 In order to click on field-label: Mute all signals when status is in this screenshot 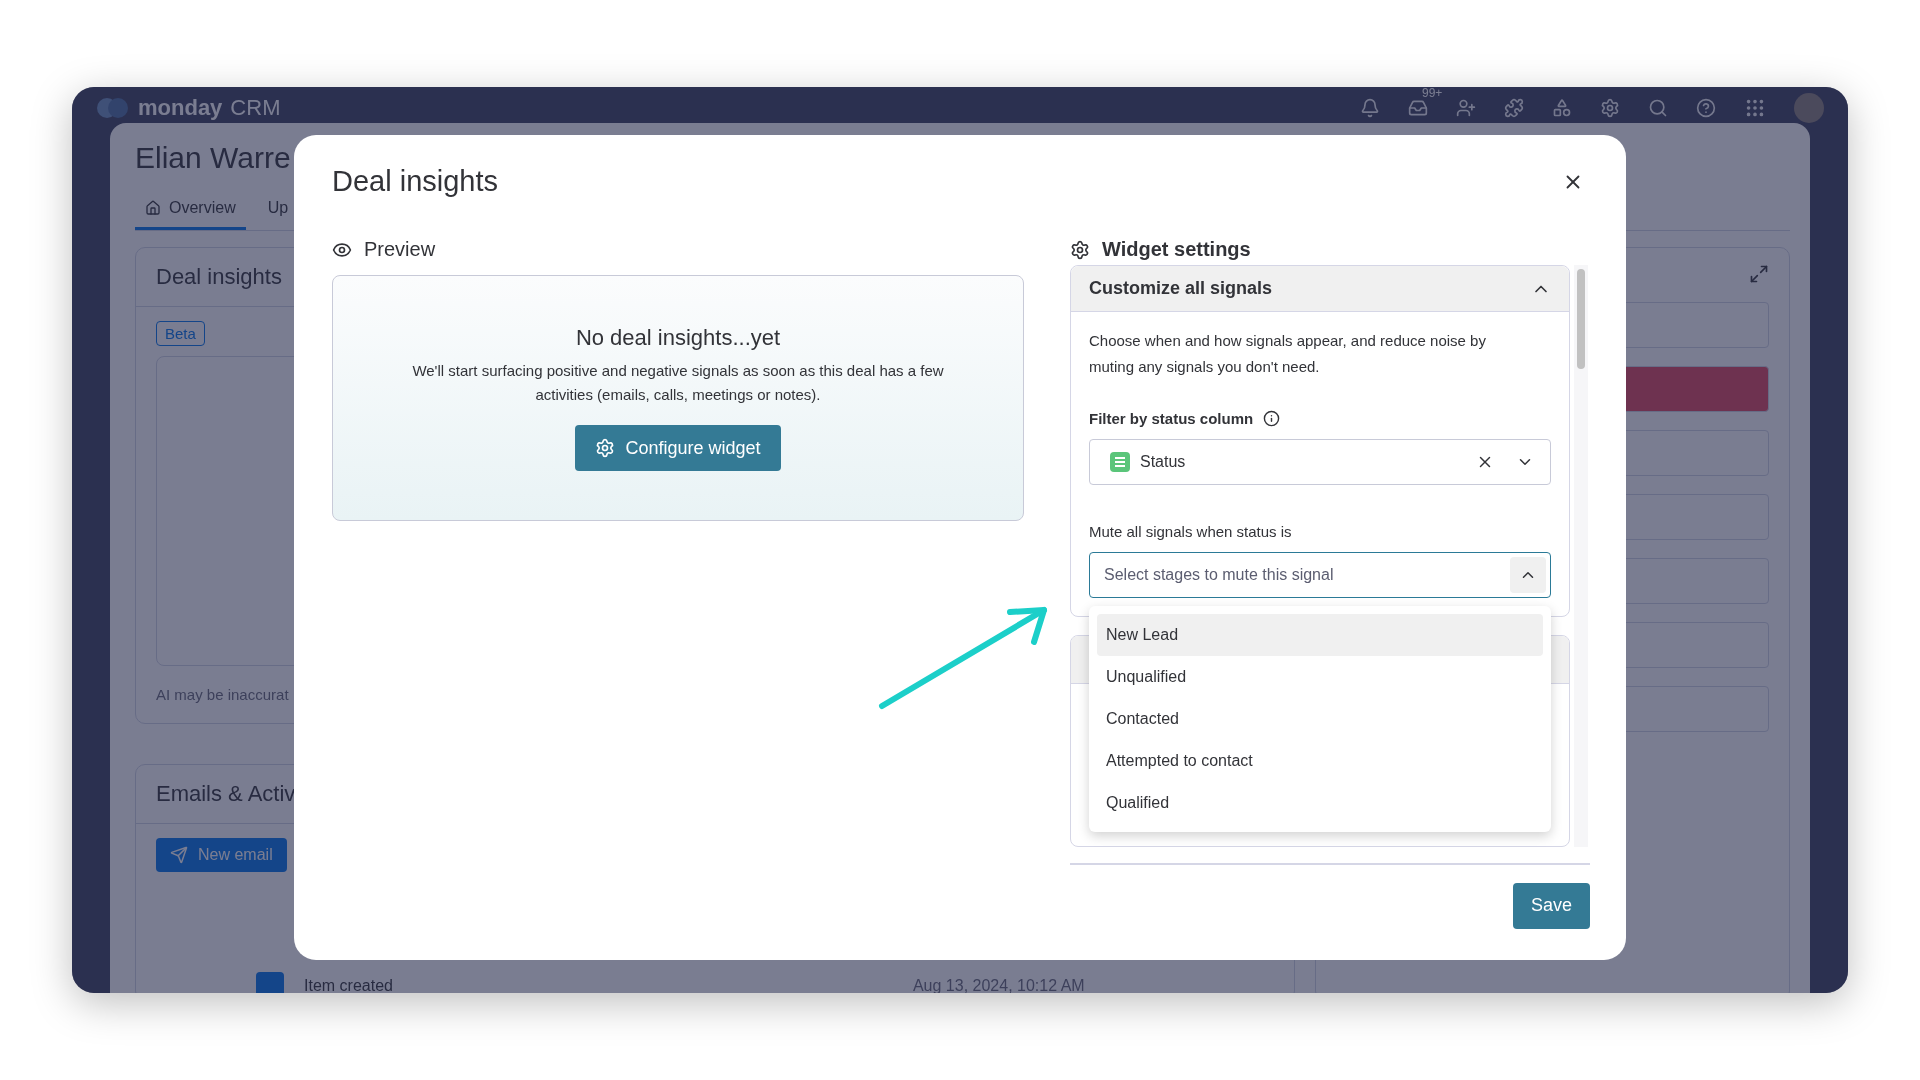, I will do `click(1190, 531)`.